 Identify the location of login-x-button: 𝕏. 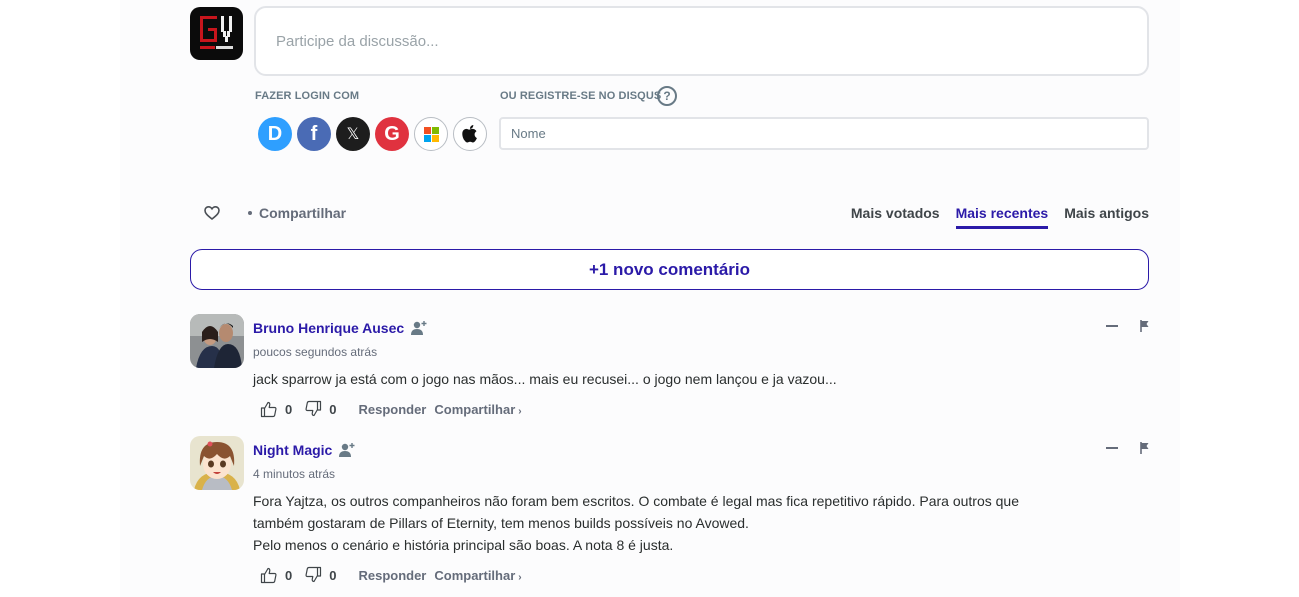
(353, 134).